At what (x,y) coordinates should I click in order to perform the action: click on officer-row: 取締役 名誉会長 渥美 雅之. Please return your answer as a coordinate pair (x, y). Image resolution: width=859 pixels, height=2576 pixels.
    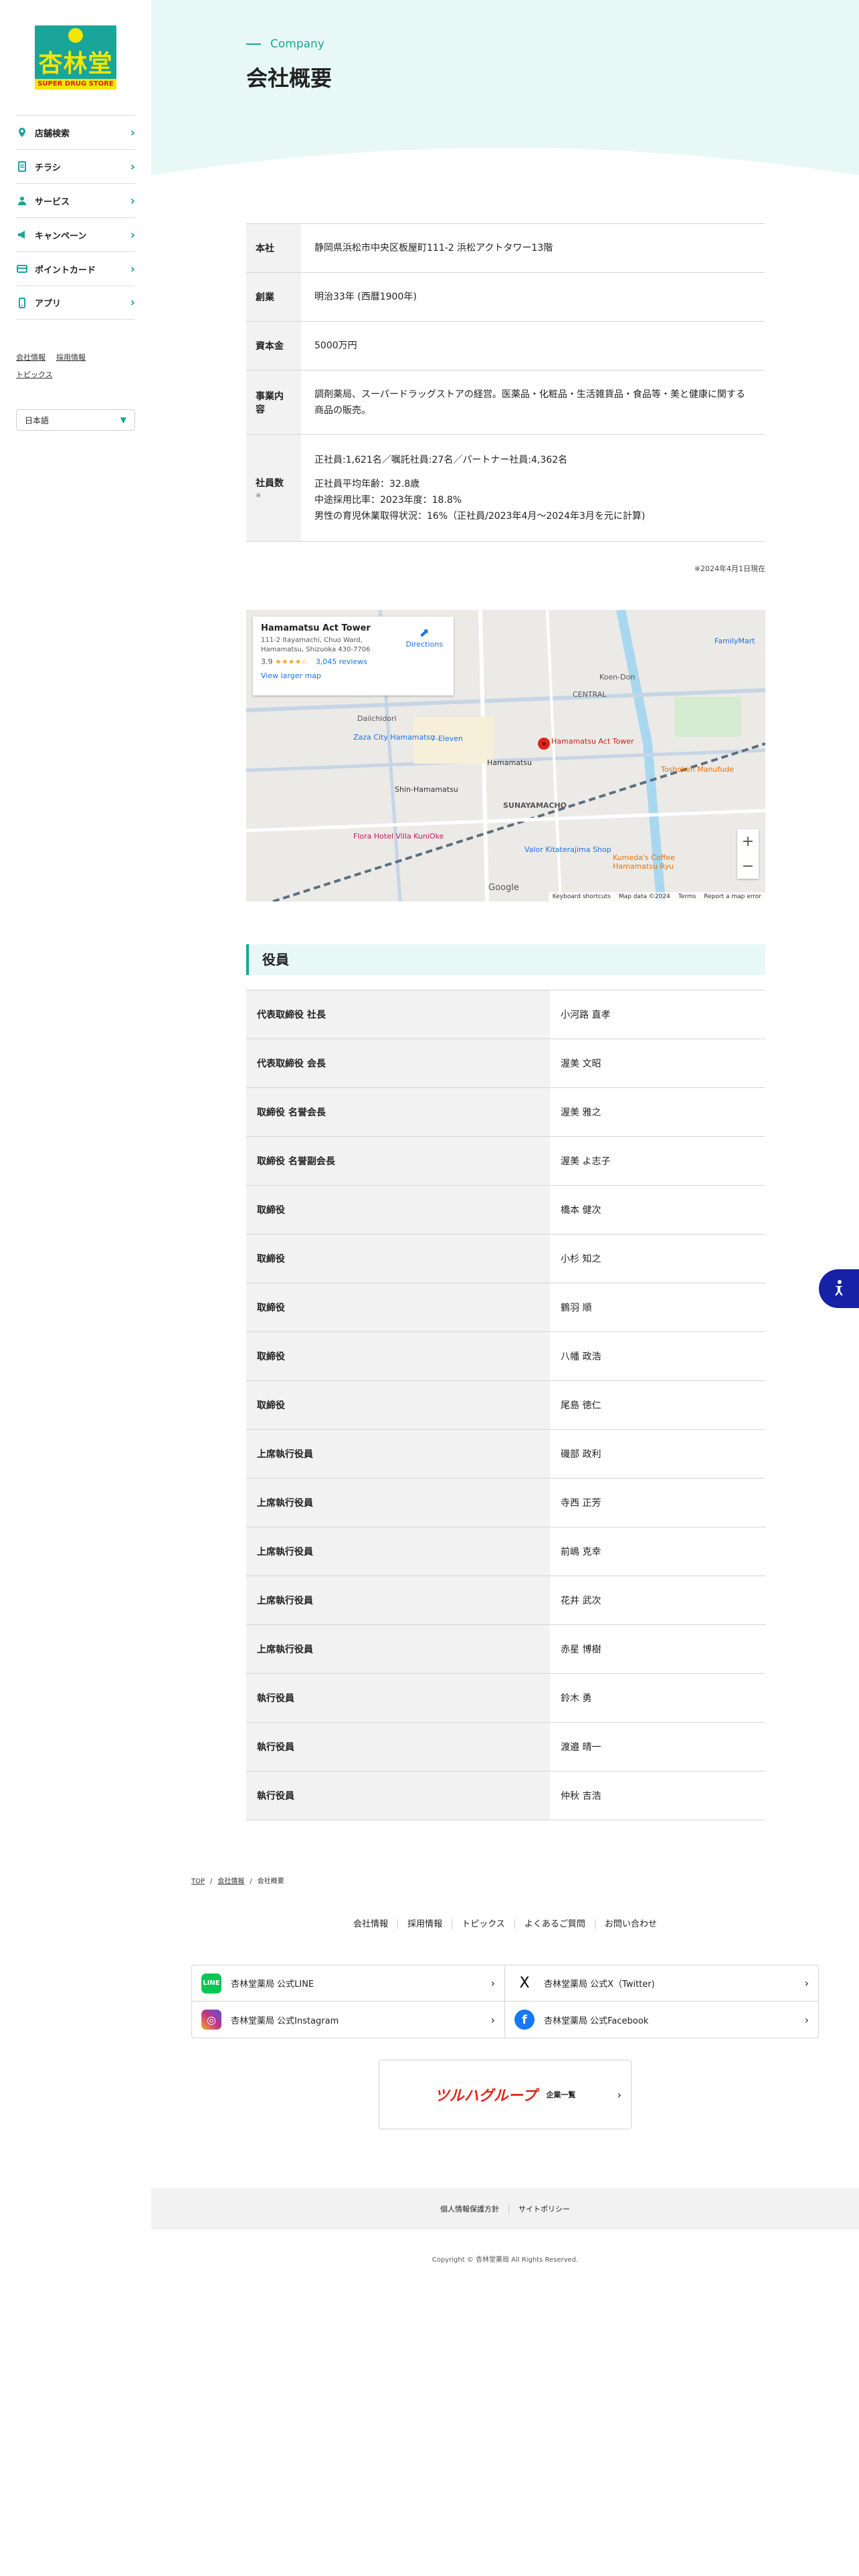
    Looking at the image, I should click on (505, 1112).